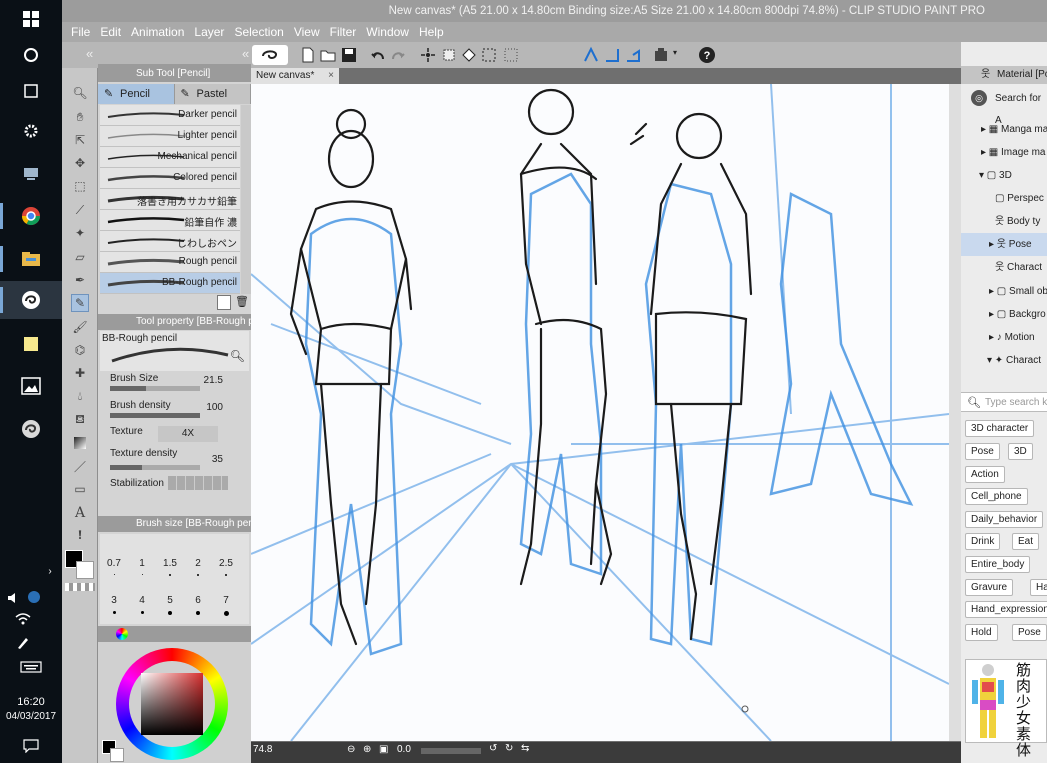 This screenshot has width=1047, height=763. What do you see at coordinates (246, 199) in the screenshot?
I see `subtool-list-scrollbar` at bounding box center [246, 199].